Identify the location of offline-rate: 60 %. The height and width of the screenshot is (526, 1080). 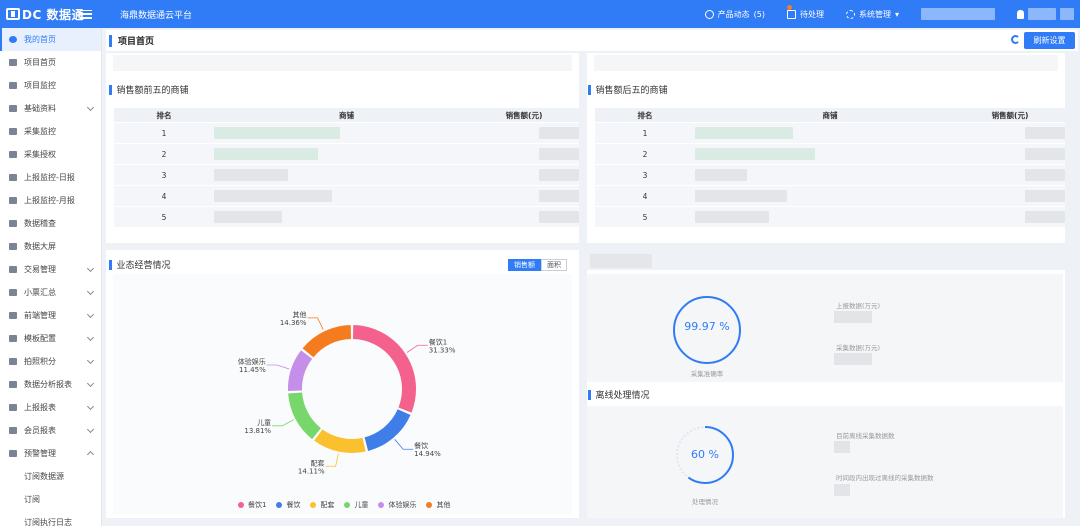
(705, 454).